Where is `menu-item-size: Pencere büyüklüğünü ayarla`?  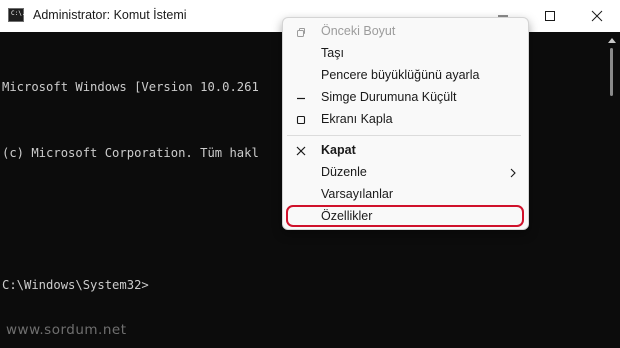
menu-item-size: Pencere büyüklüğünü ayarla is located at coordinates (406, 76).